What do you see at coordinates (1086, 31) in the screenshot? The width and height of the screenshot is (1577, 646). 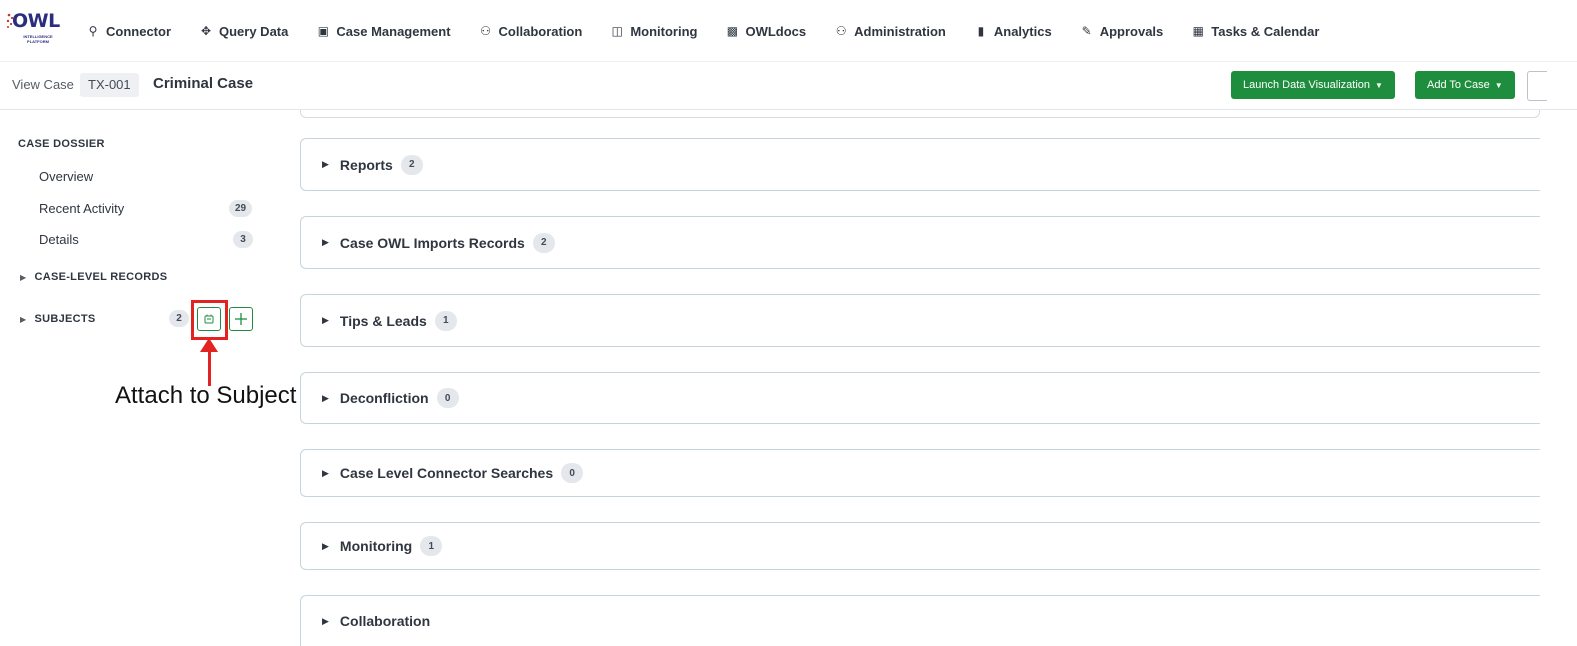 I see `approval-icon: ✎` at bounding box center [1086, 31].